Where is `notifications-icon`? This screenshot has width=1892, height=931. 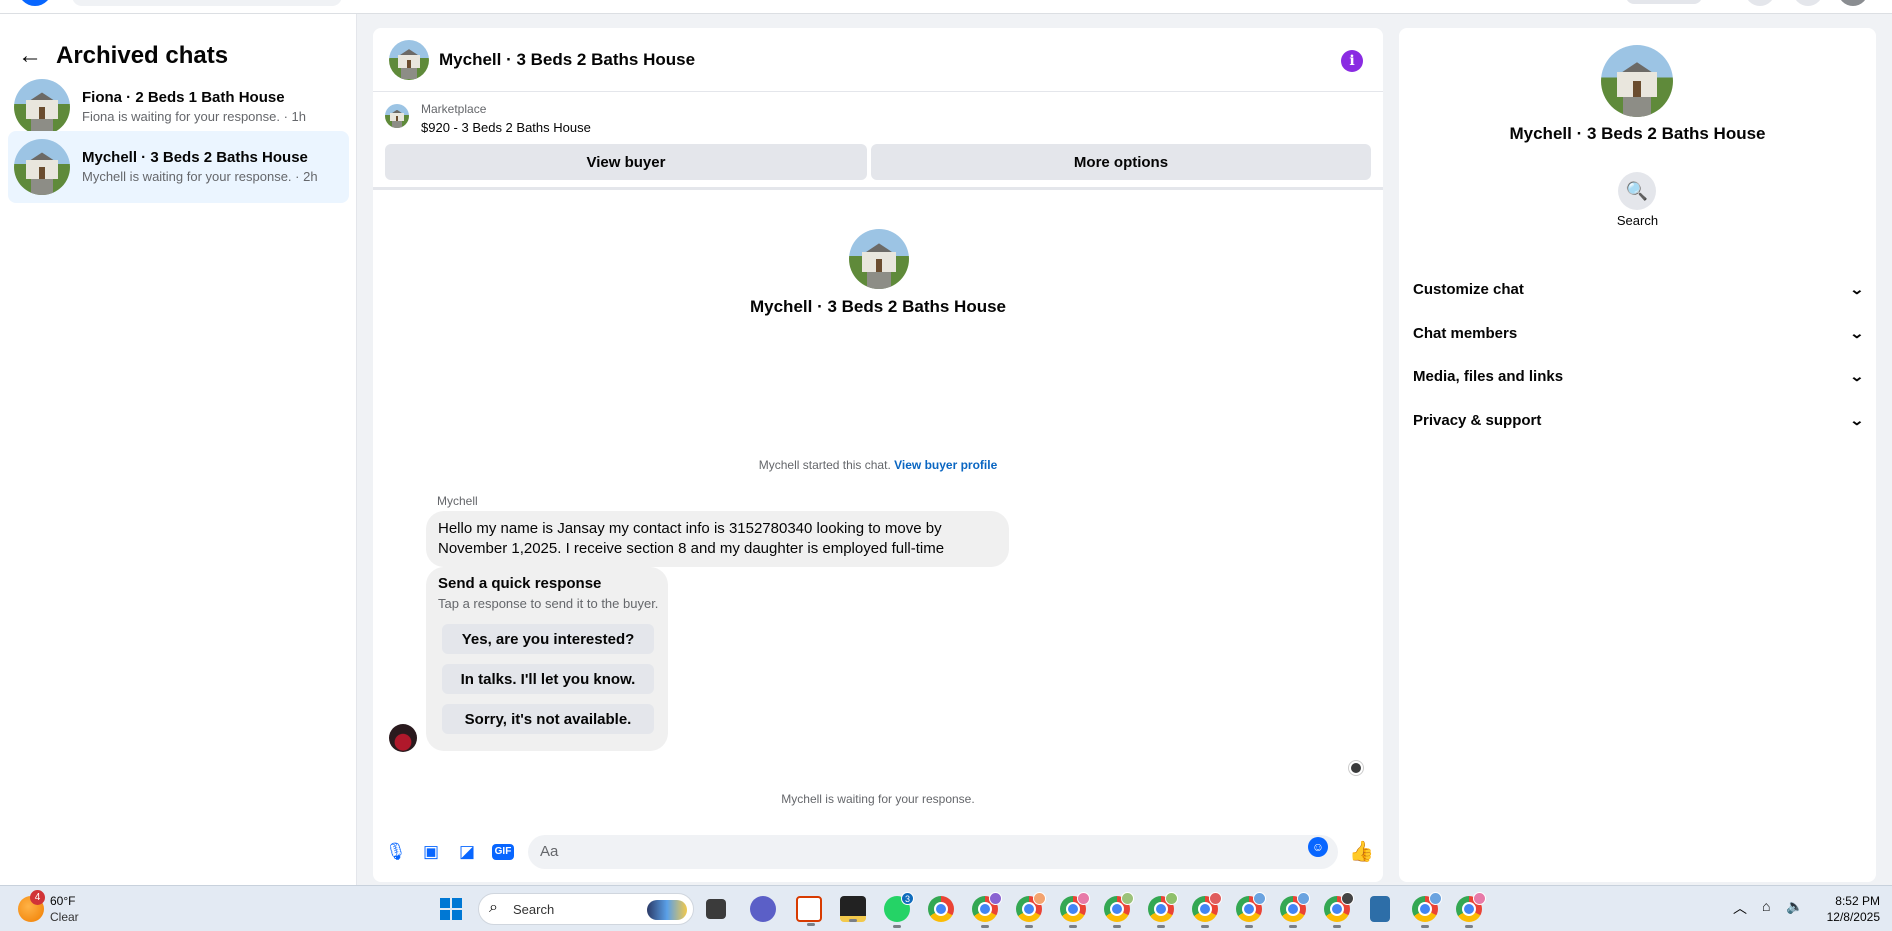
notifications-icon is located at coordinates (1808, 3).